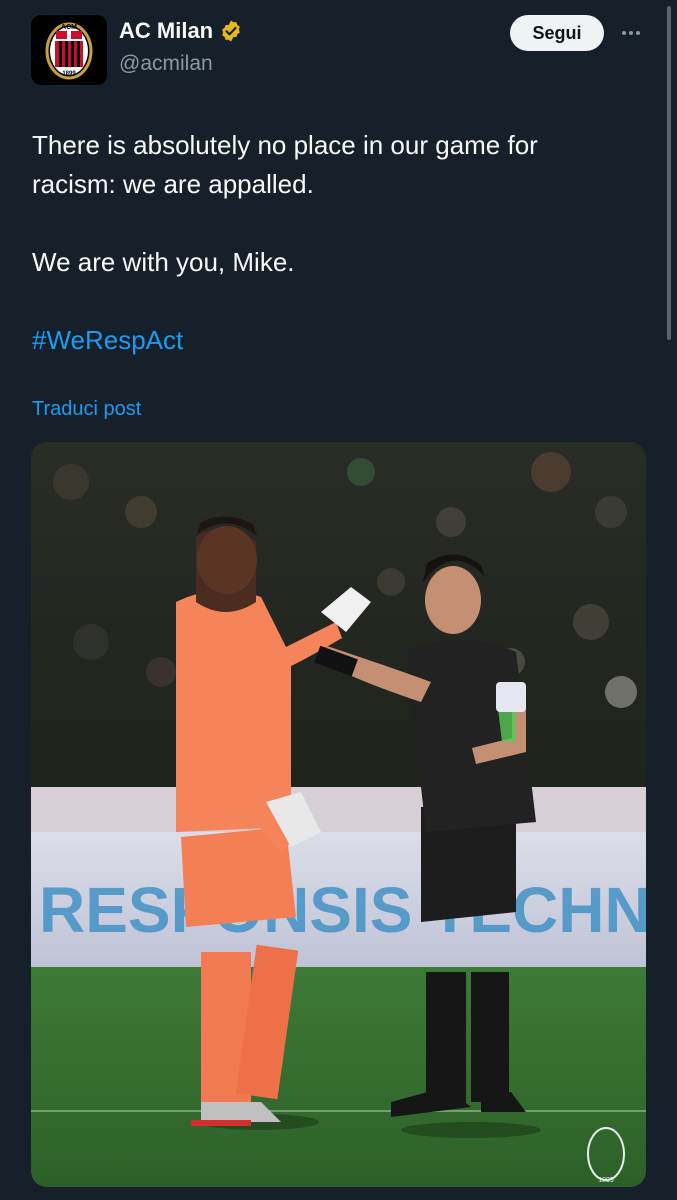  What do you see at coordinates (166, 31) in the screenshot?
I see `display-name: AC Milan` at bounding box center [166, 31].